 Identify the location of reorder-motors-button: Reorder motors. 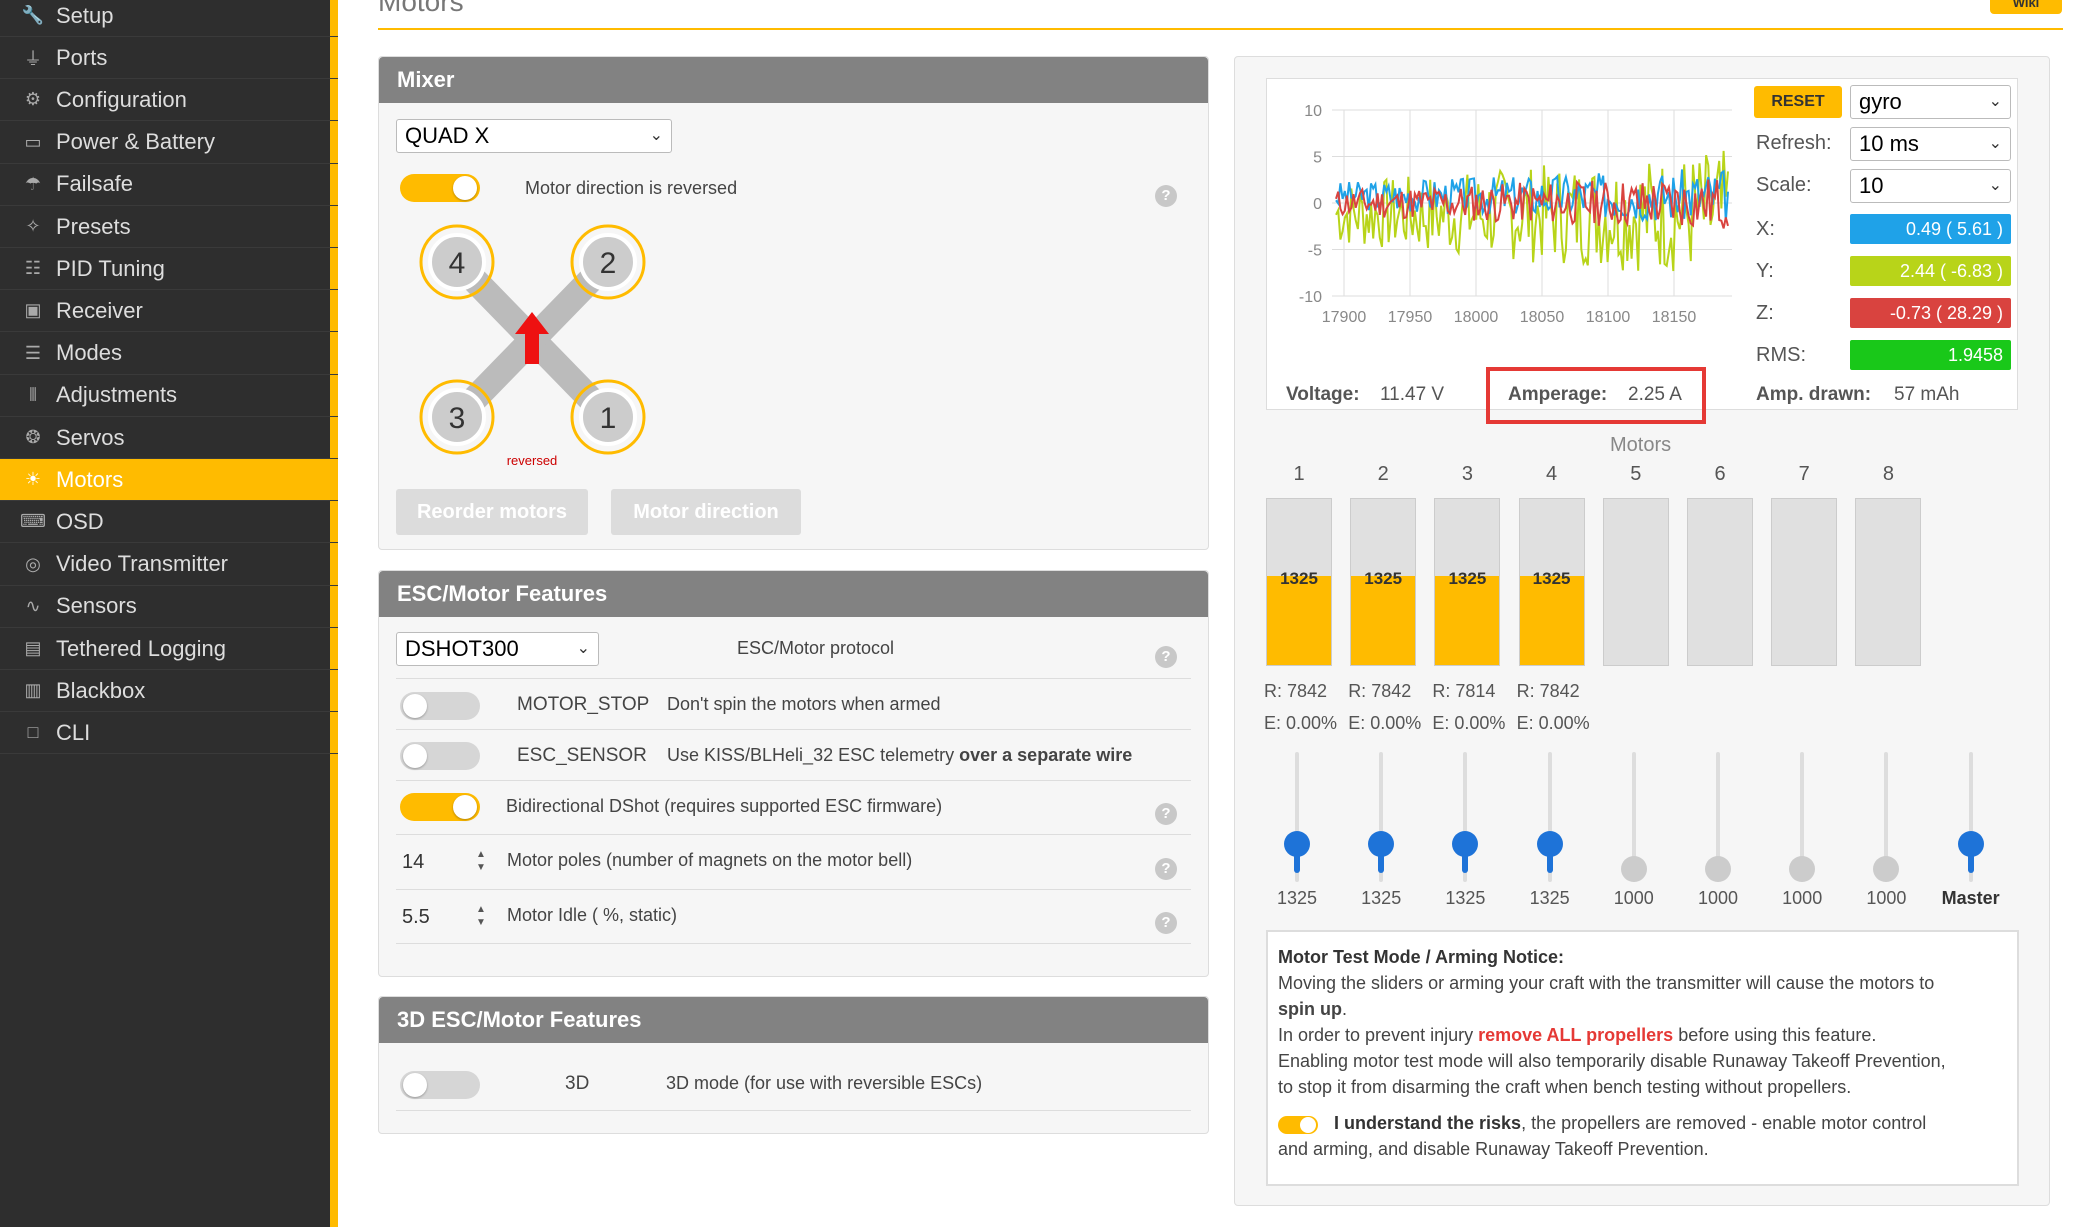
(492, 512).